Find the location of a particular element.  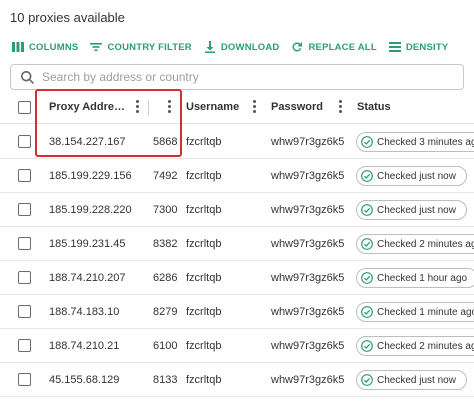

proxy-address-cell: 188.74.210.21 is located at coordinates (84, 346).